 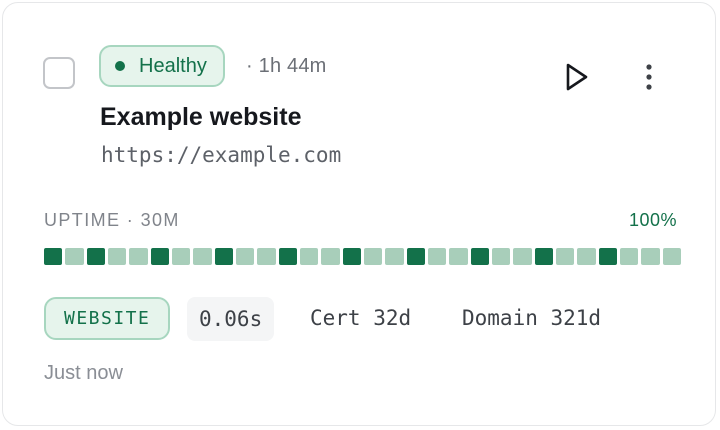 I want to click on monitor-type-badge: WEBSITE, so click(x=107, y=318).